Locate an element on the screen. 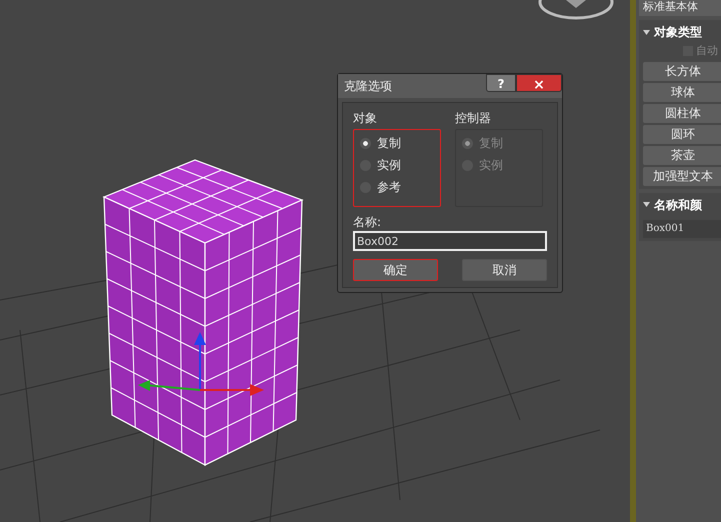 The height and width of the screenshot is (522, 721). dialog-title: 克隆选项 is located at coordinates (368, 86).